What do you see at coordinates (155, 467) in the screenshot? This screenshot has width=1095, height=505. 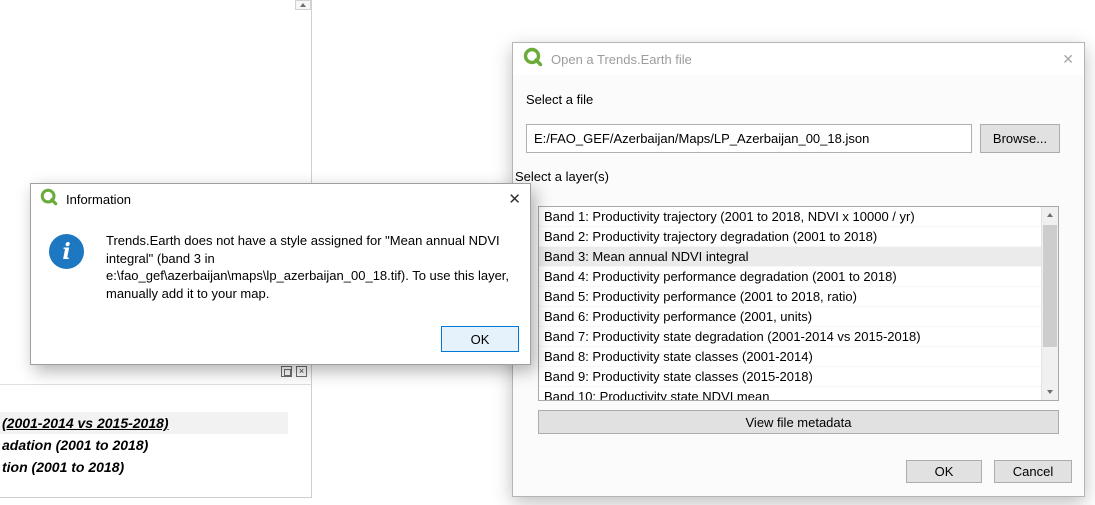 I see `legend-item: tion (2001 to 2018)` at bounding box center [155, 467].